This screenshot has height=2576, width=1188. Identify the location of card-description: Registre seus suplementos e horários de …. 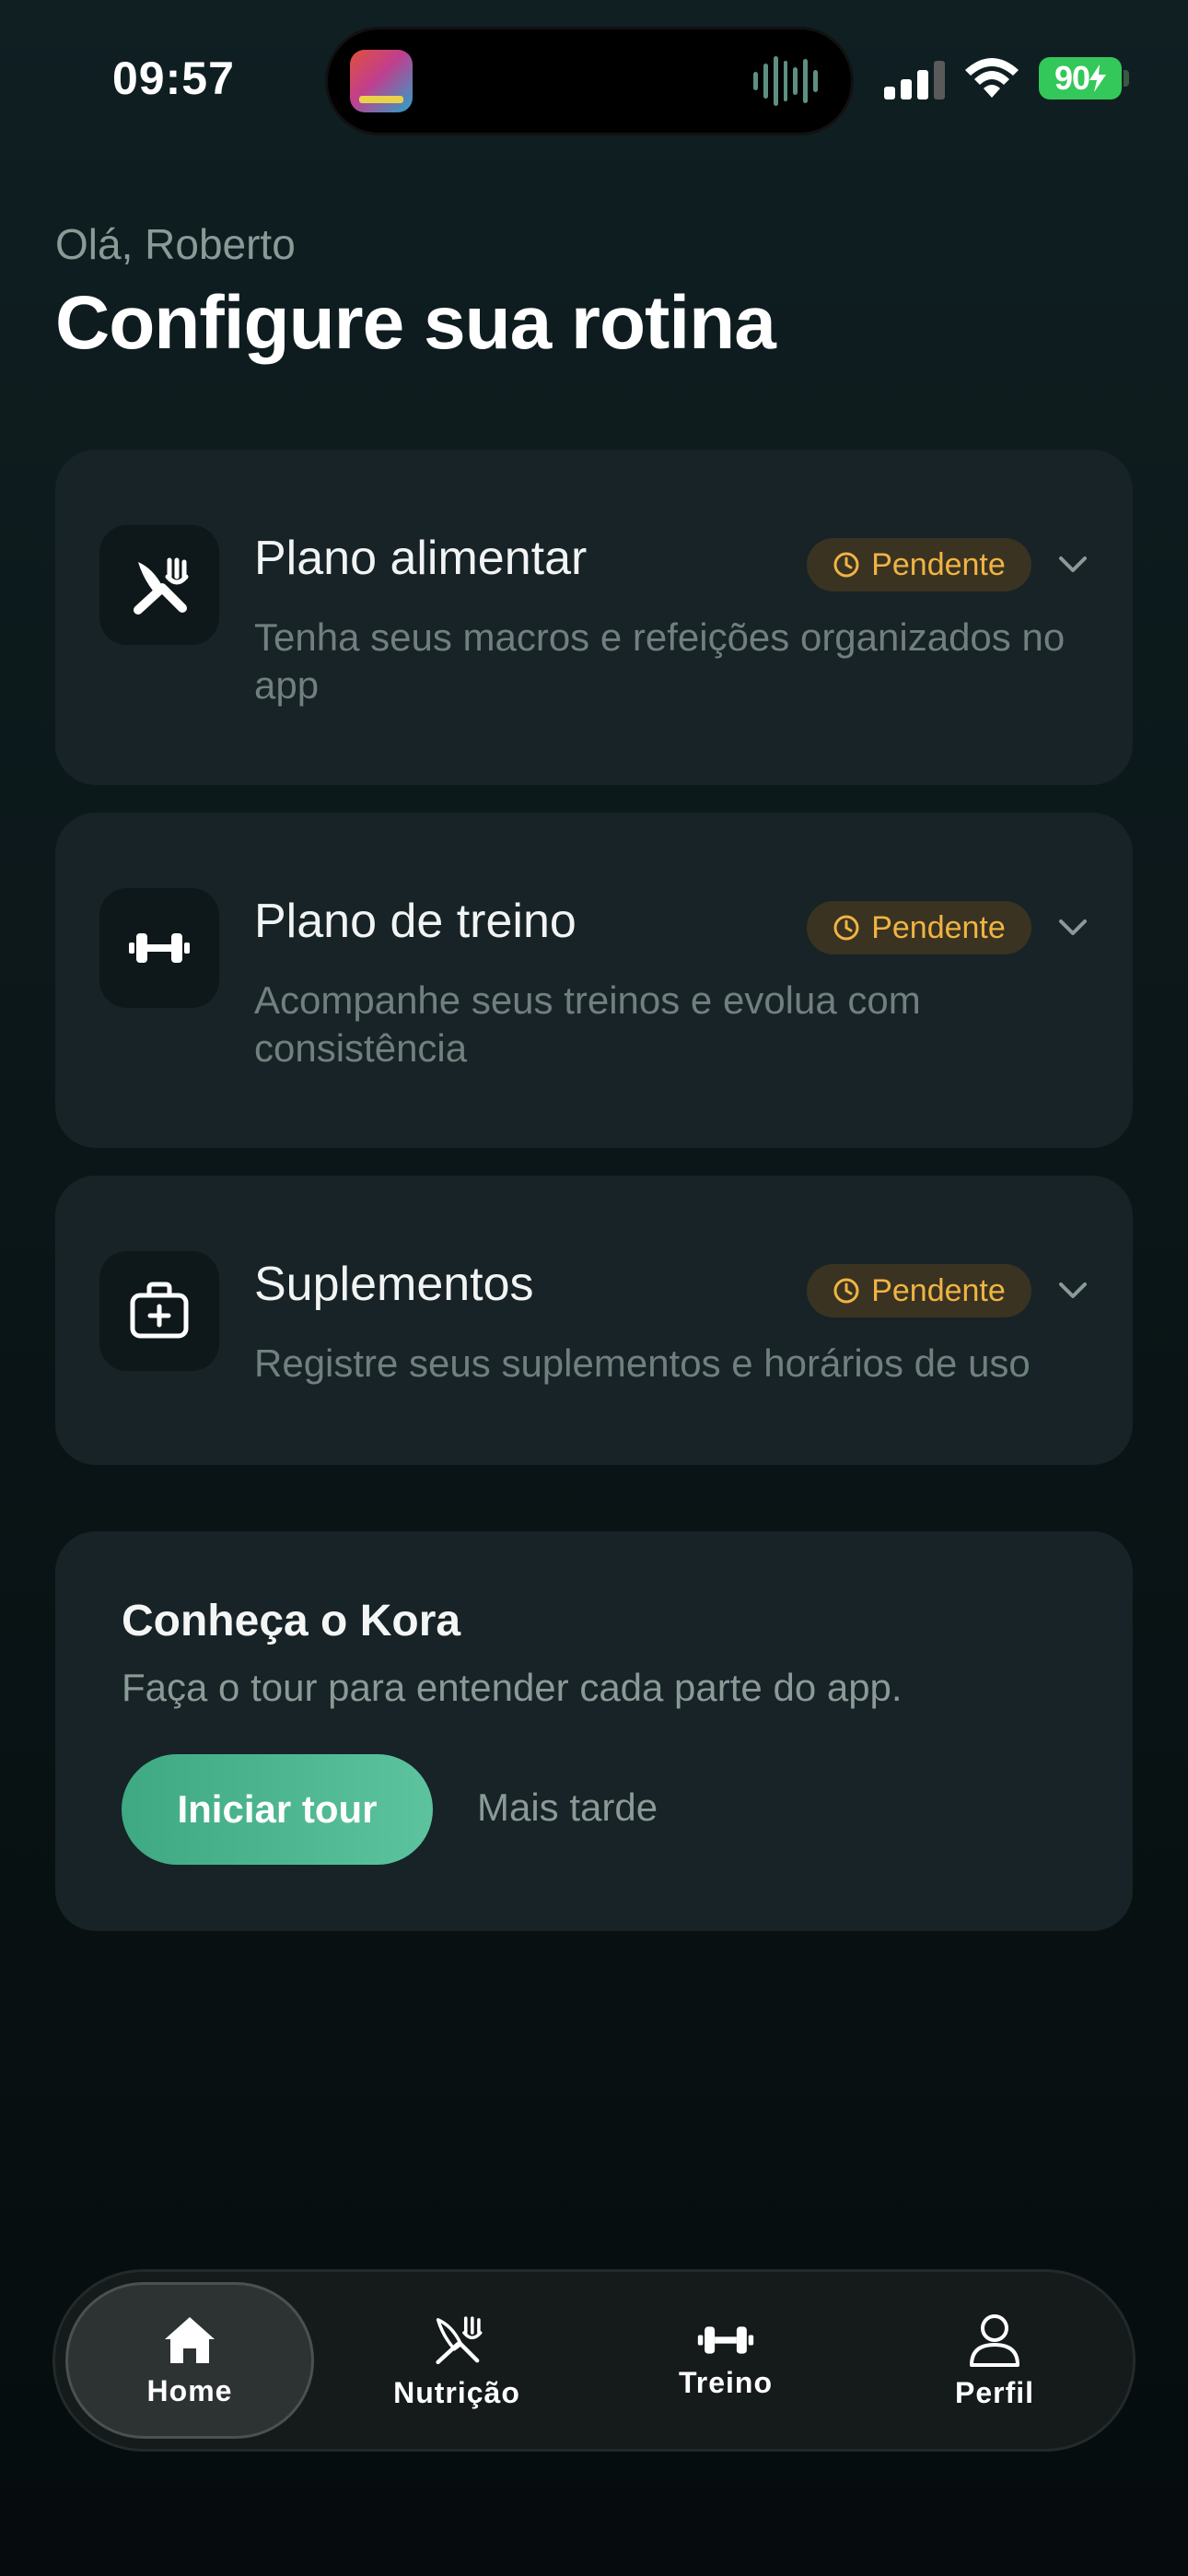
(642, 1363).